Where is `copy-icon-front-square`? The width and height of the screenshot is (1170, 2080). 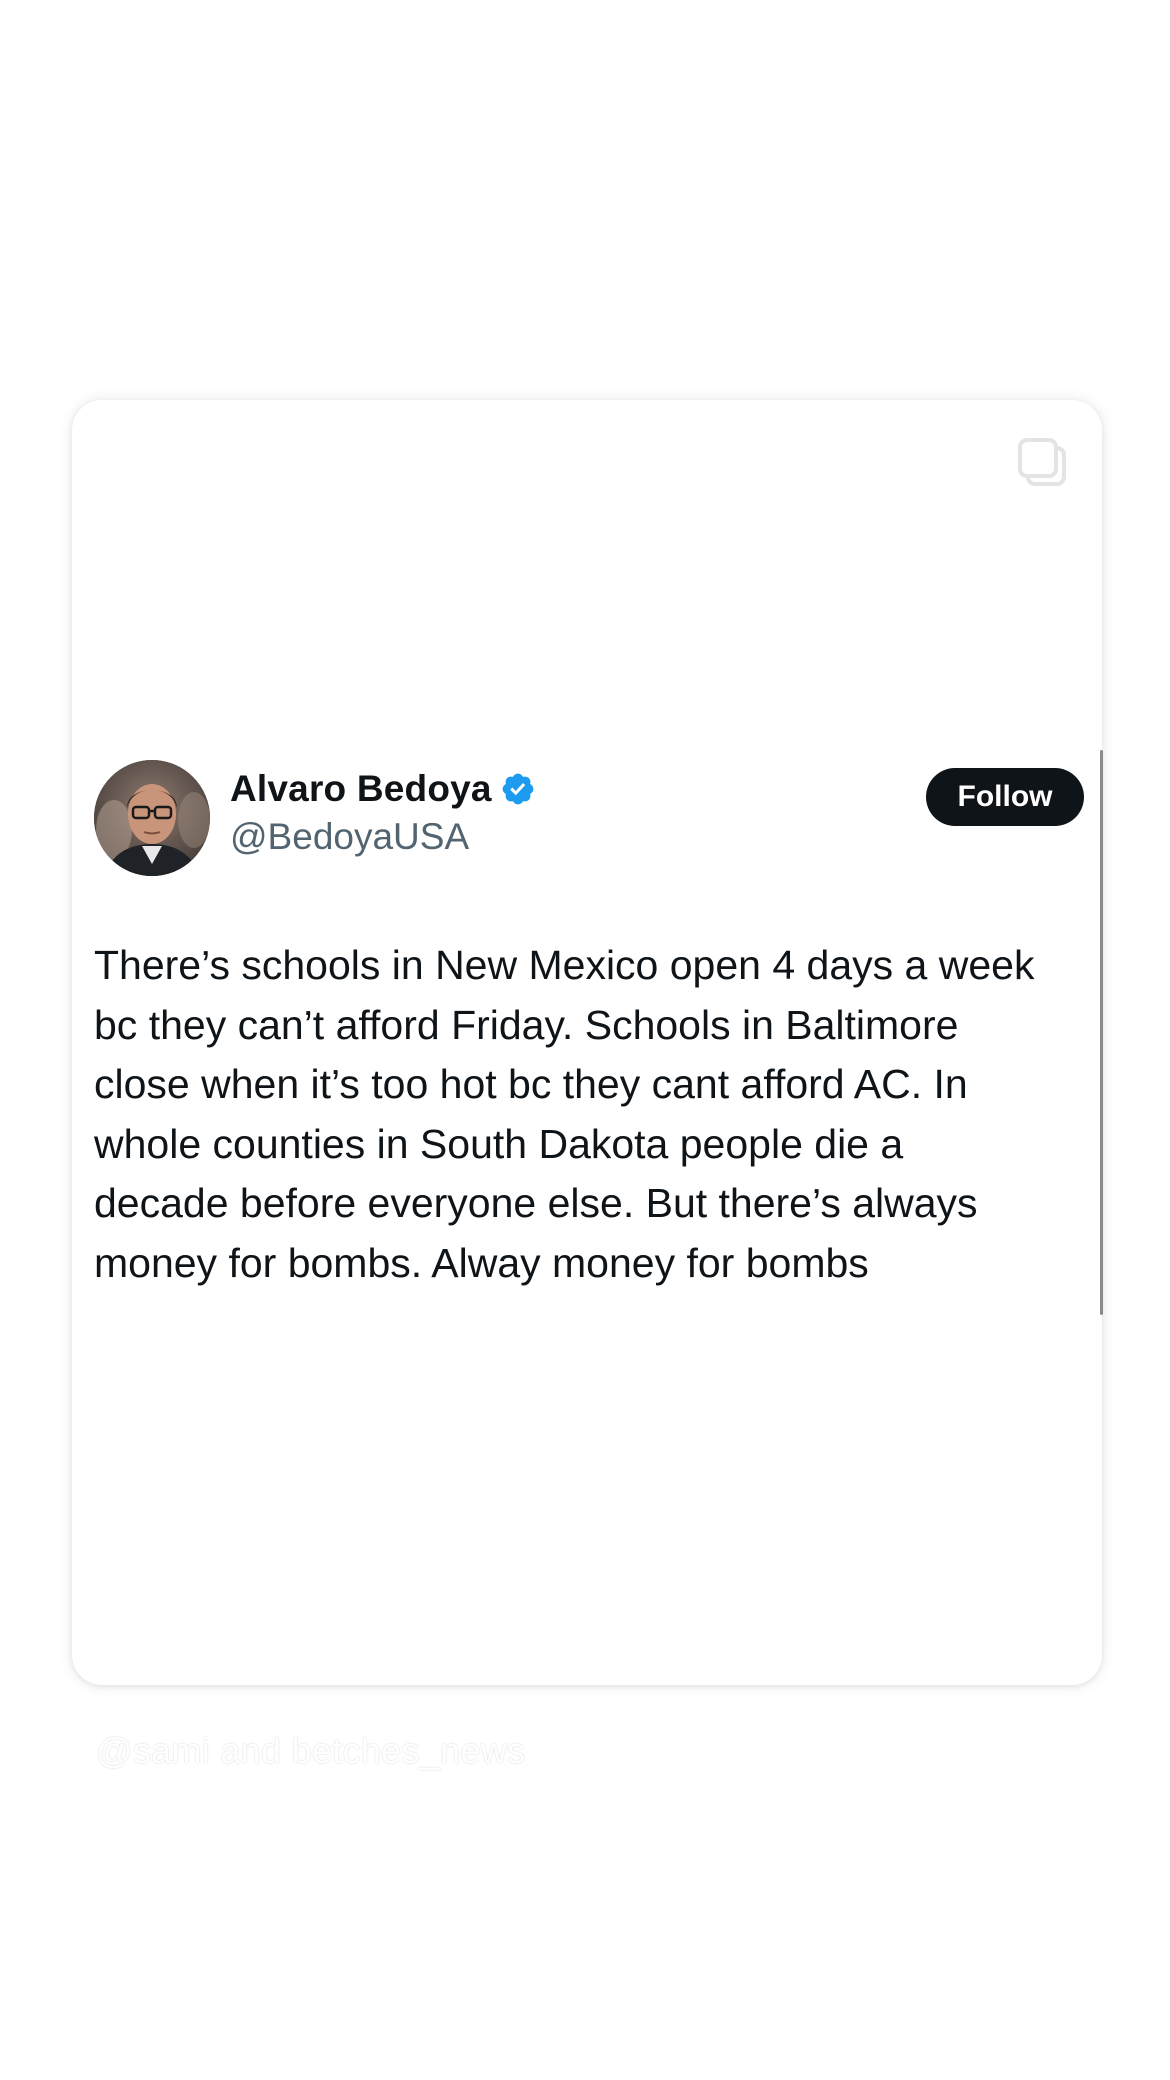 copy-icon-front-square is located at coordinates (1038, 458).